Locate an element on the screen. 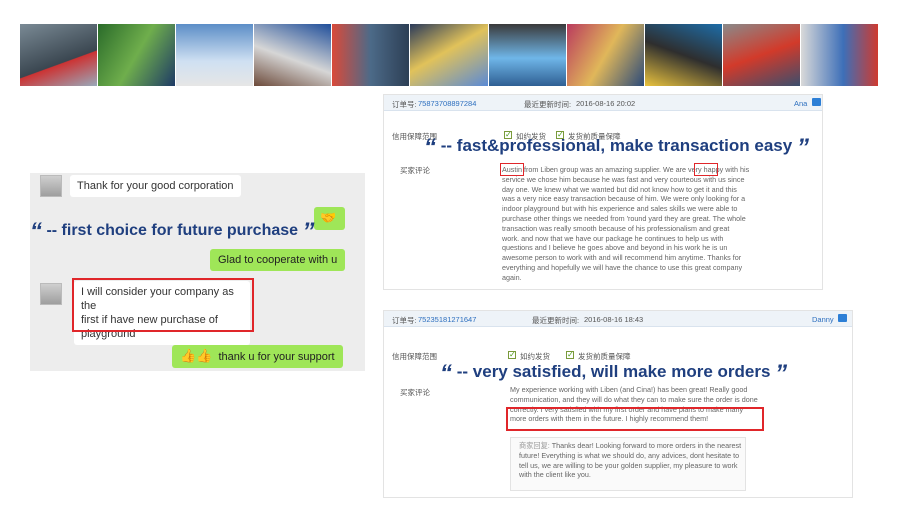 This screenshot has width=900, height=506. photo-banner is located at coordinates (449, 55).